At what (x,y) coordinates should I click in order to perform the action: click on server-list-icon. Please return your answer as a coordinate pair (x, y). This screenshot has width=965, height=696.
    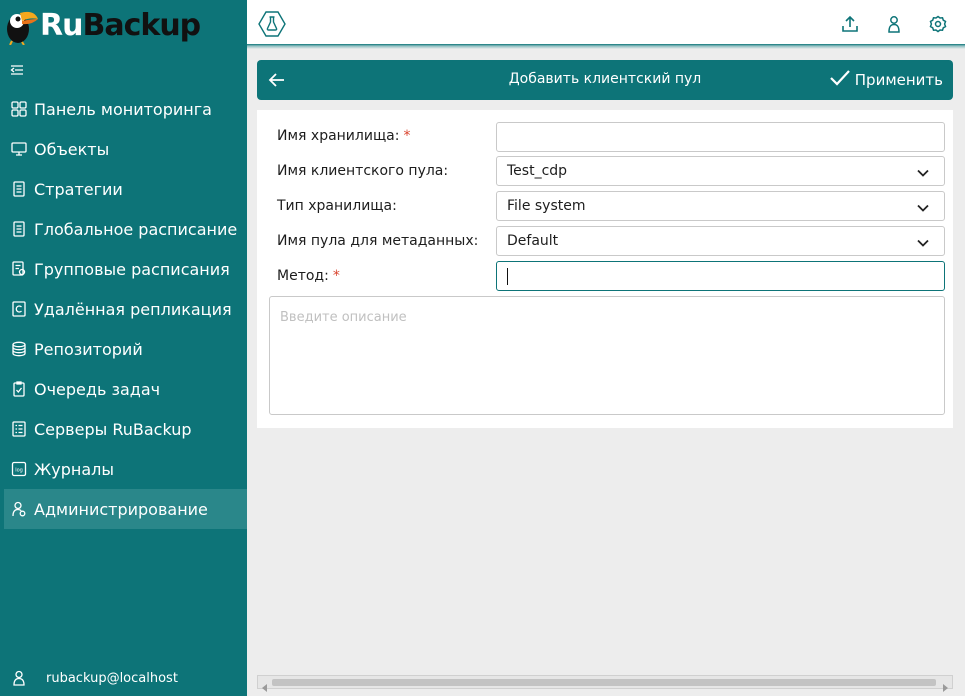
    Looking at the image, I should click on (19, 429).